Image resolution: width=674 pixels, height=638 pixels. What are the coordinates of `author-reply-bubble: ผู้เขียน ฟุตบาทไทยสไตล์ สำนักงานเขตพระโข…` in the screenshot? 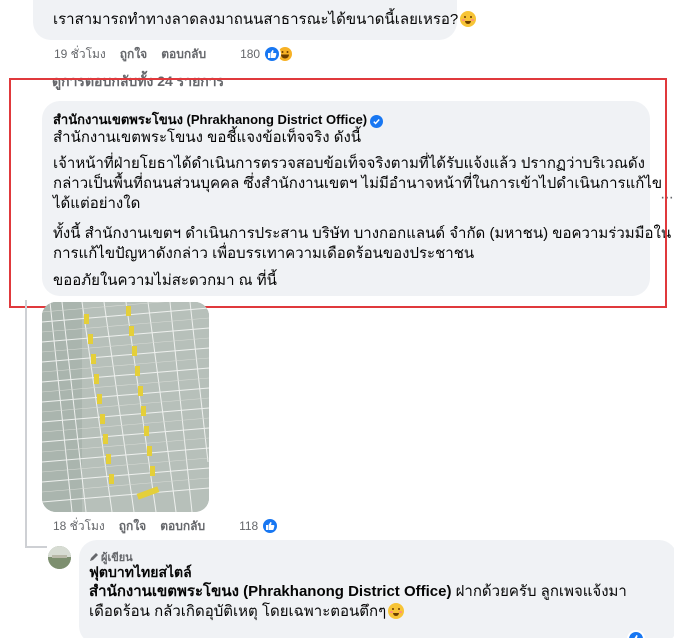 It's located at (376, 589).